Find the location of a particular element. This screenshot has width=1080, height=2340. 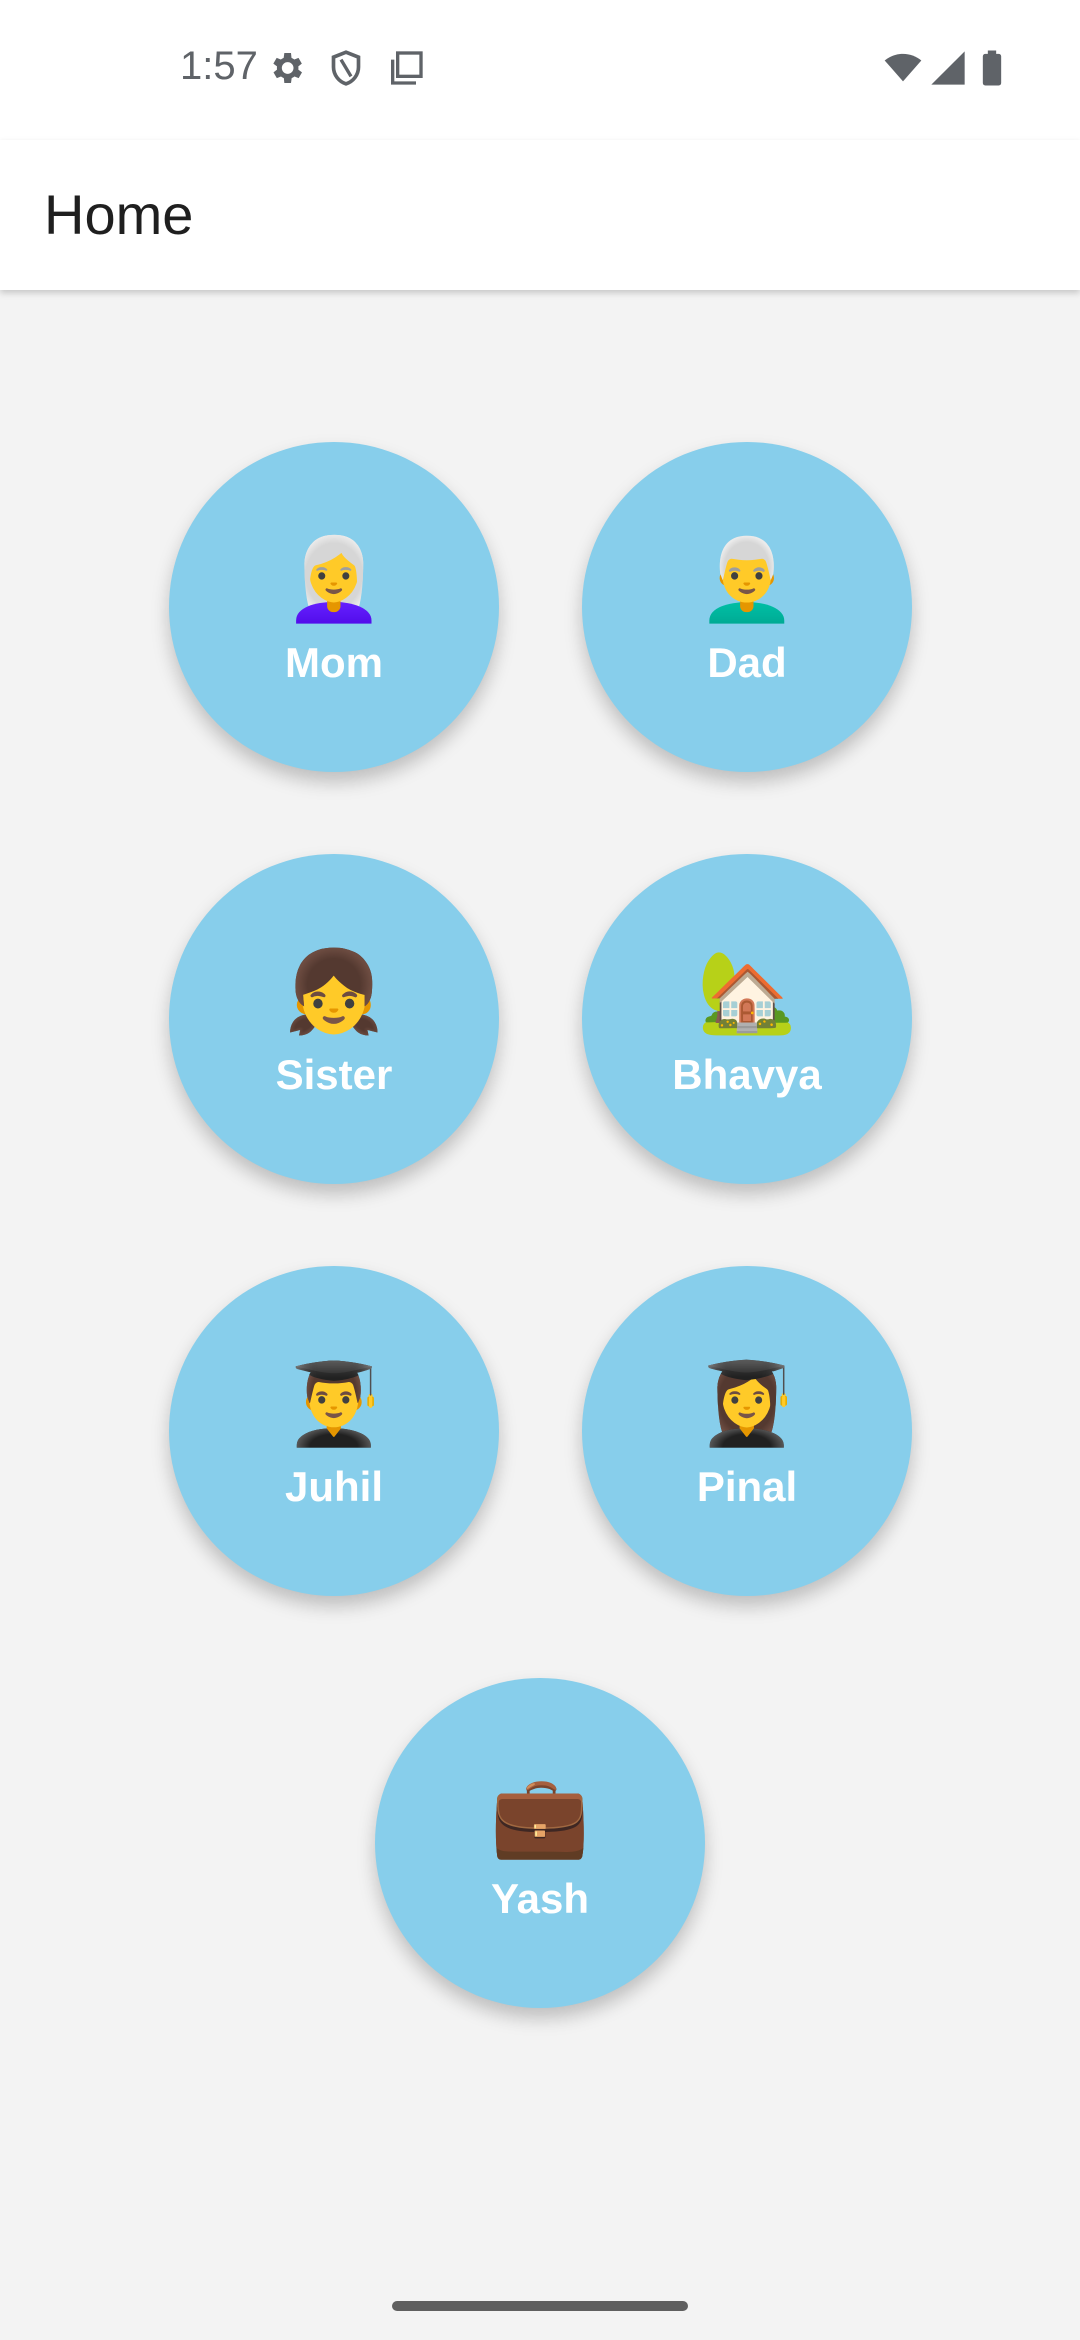

contact-button-pinal: 👩‍🎓 Pinal is located at coordinates (747, 1431).